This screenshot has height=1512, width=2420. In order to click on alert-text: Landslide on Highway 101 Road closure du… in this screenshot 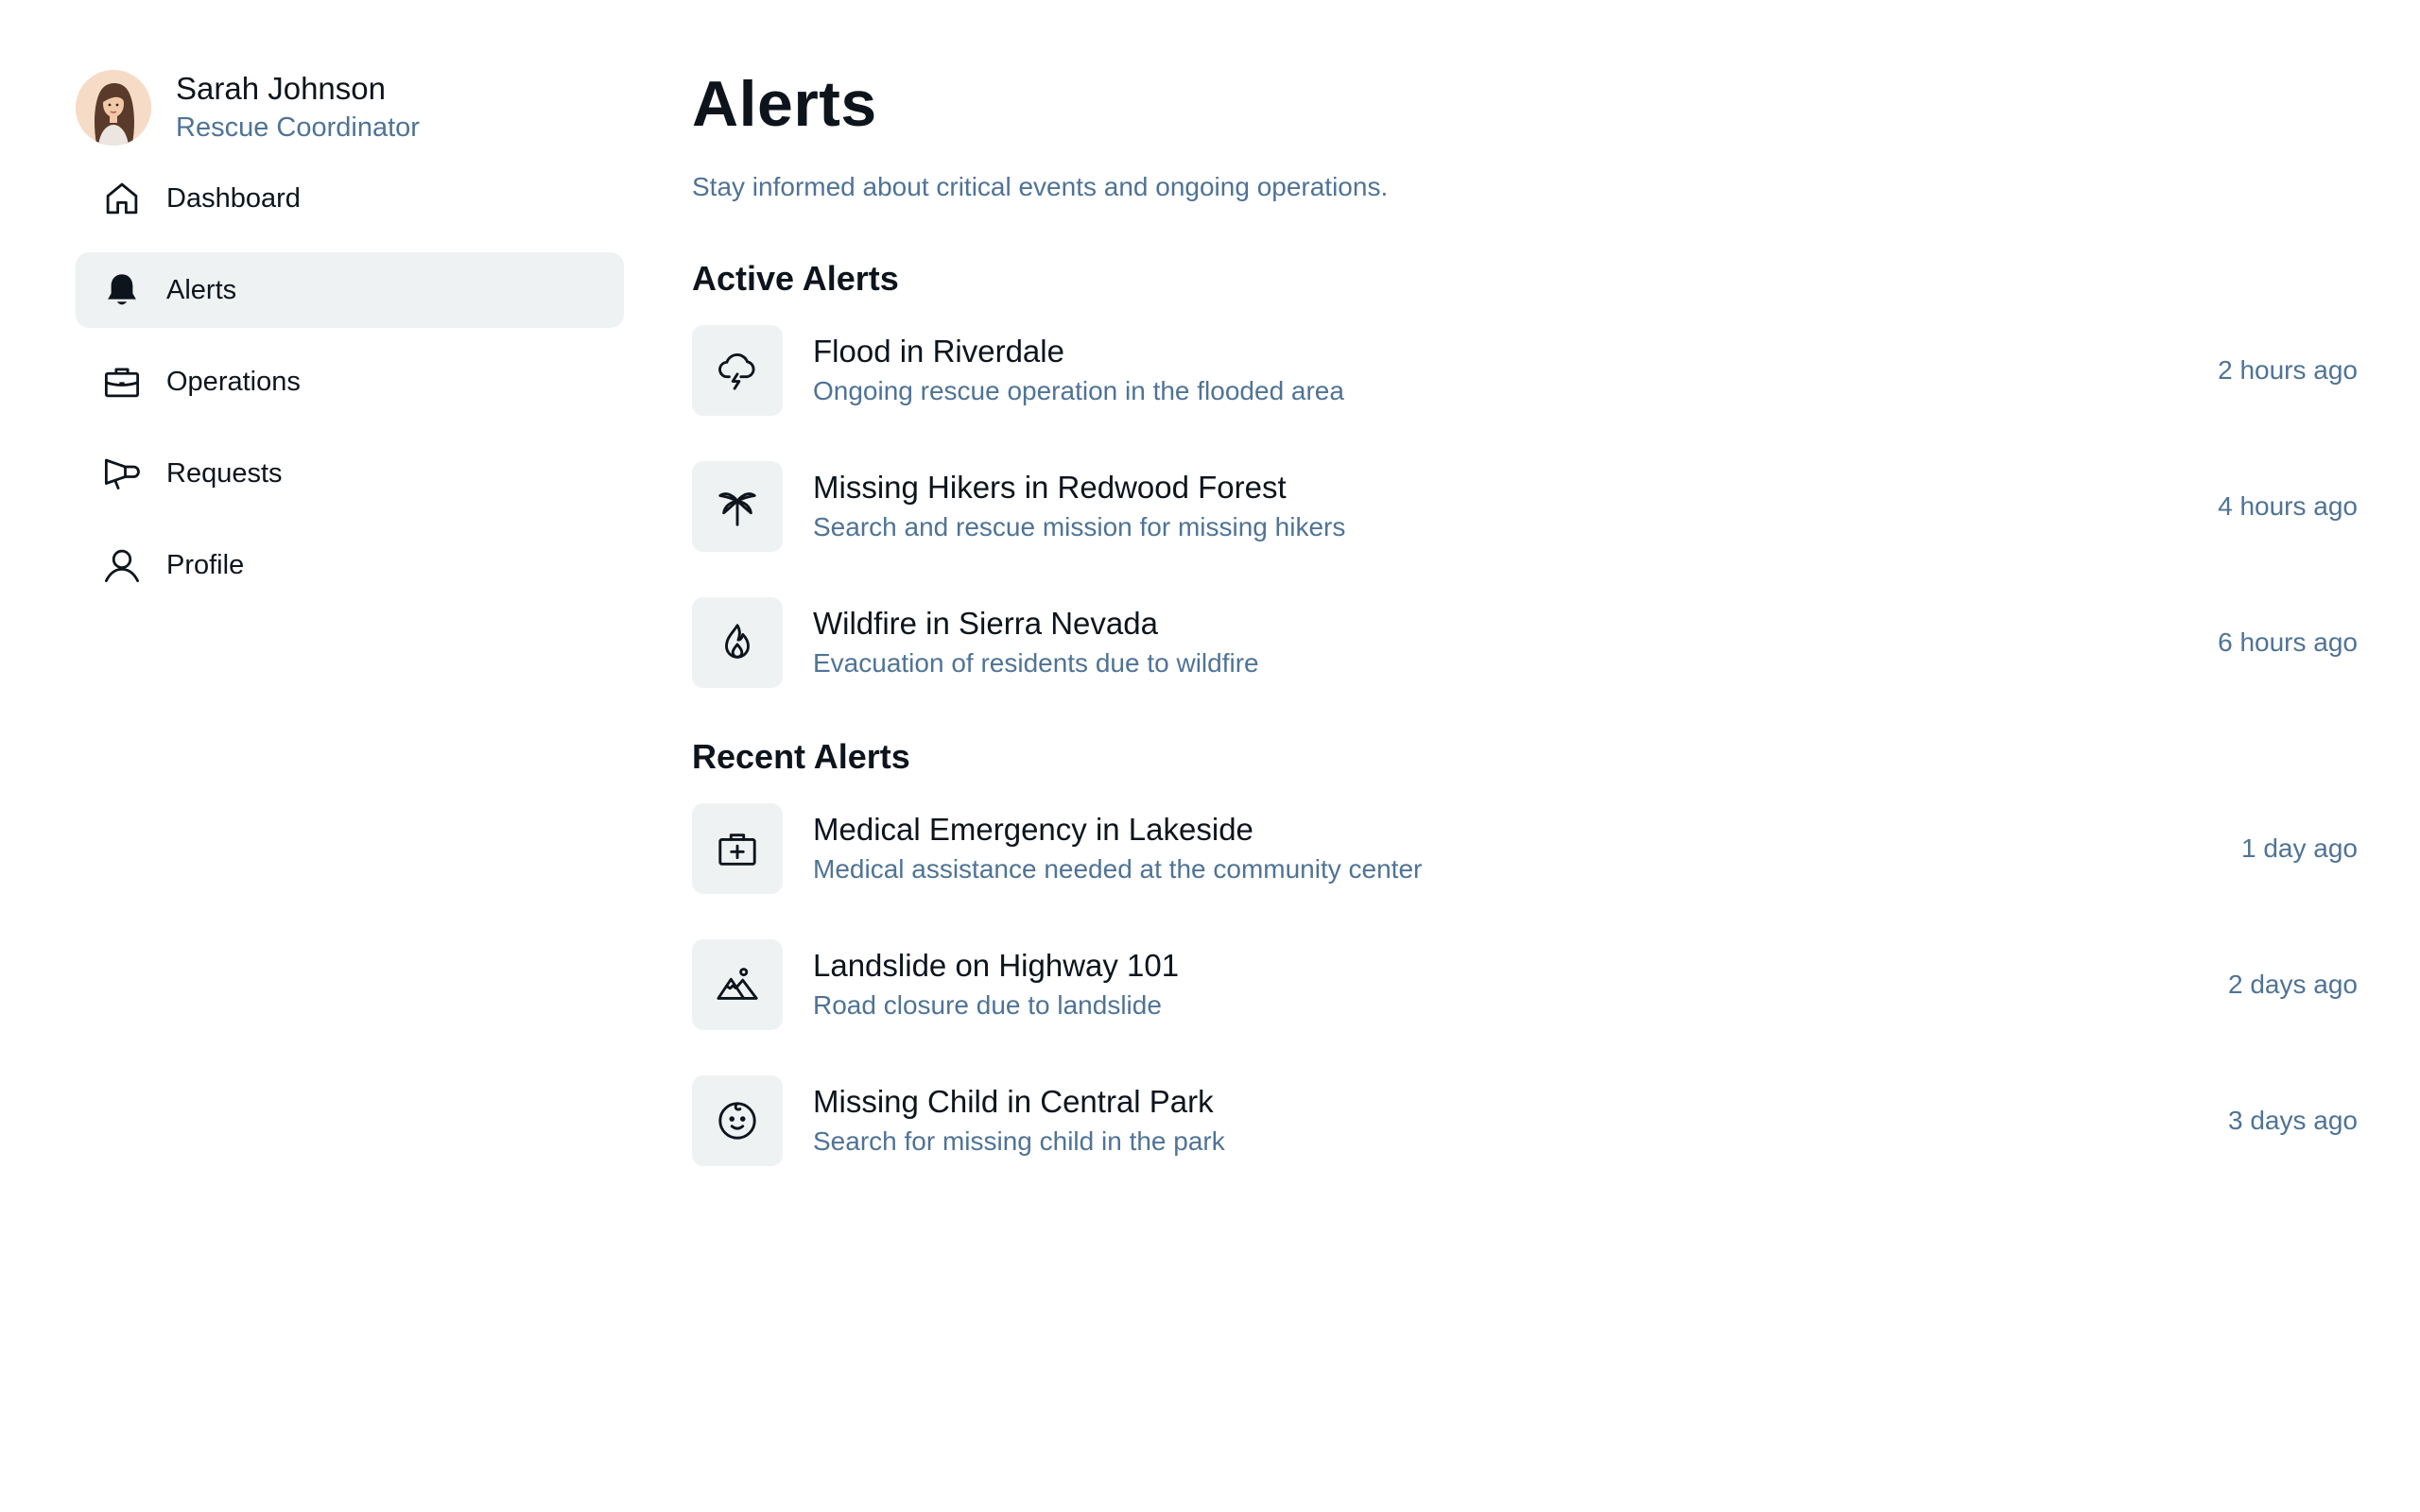, I will do `click(1520, 984)`.